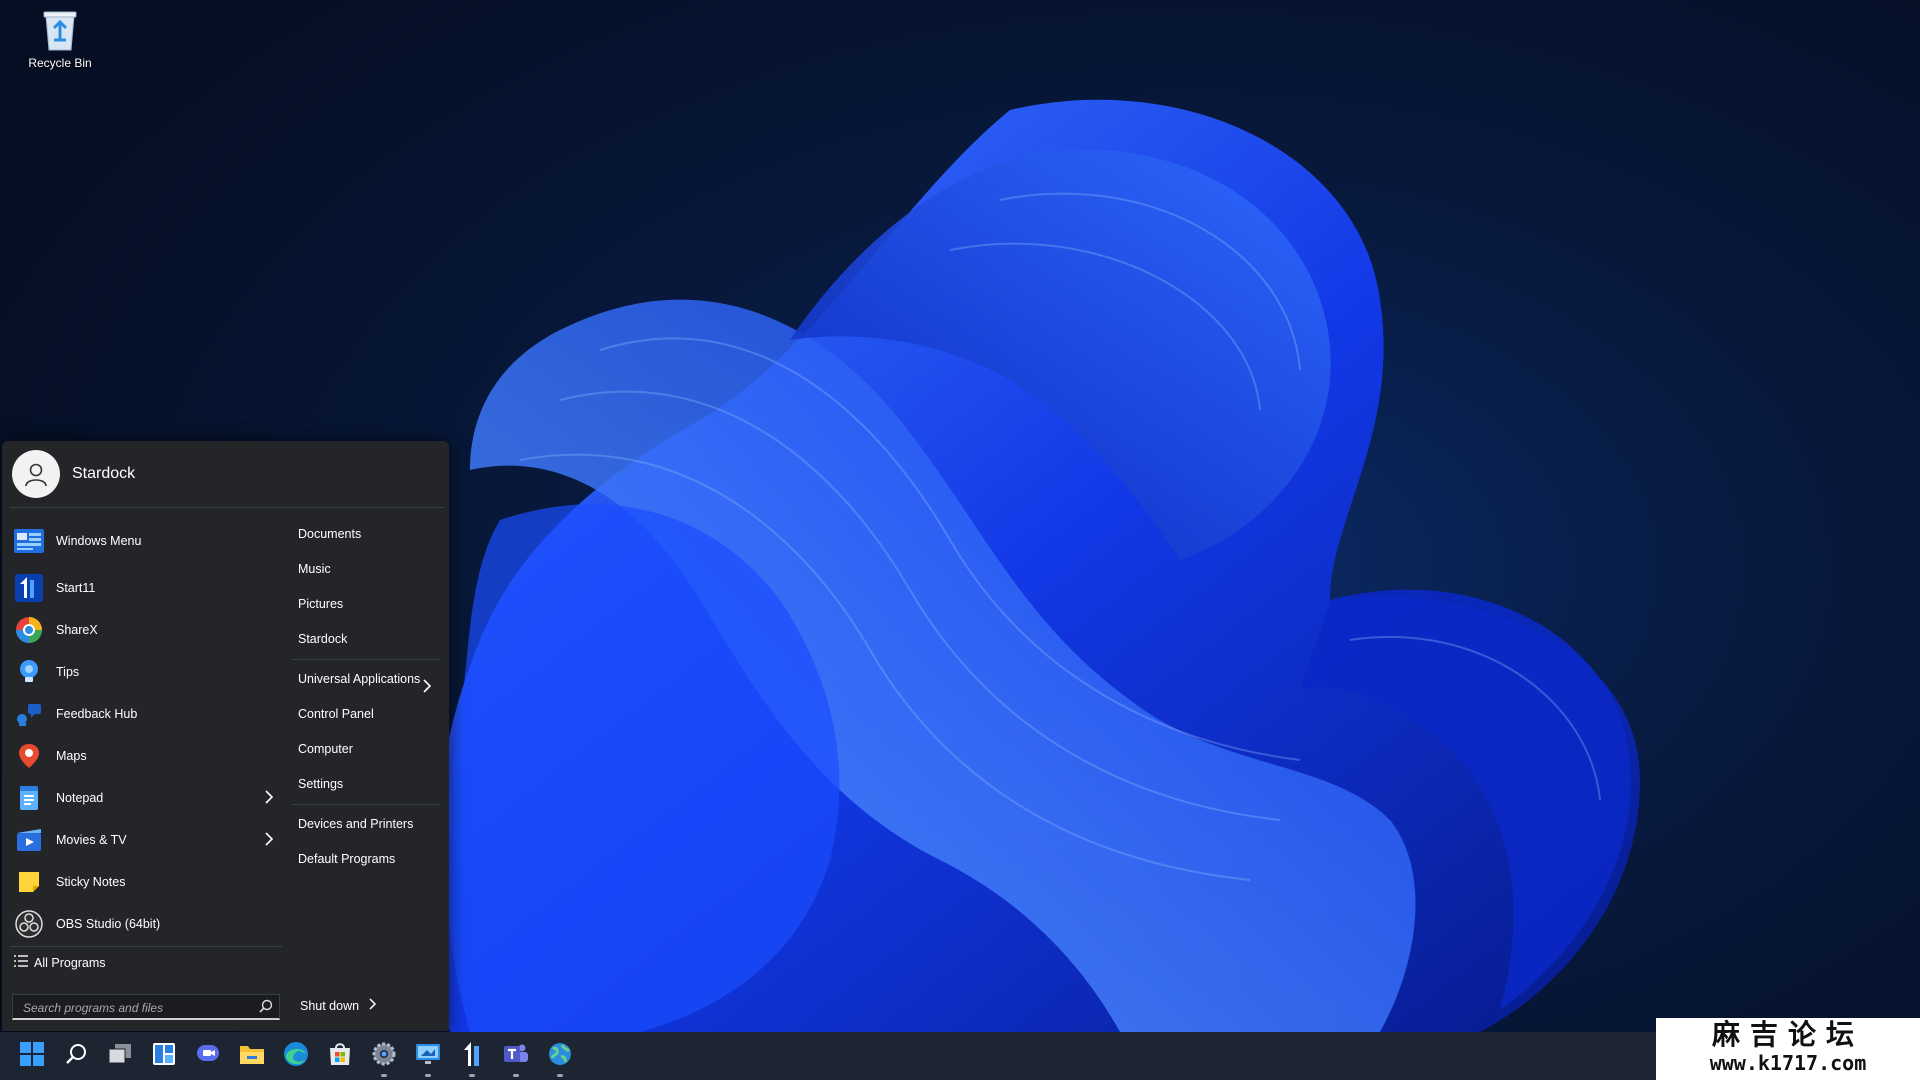 Image resolution: width=1920 pixels, height=1080 pixels. Describe the element at coordinates (330, 534) in the screenshot. I see `place-label: Documents` at that location.